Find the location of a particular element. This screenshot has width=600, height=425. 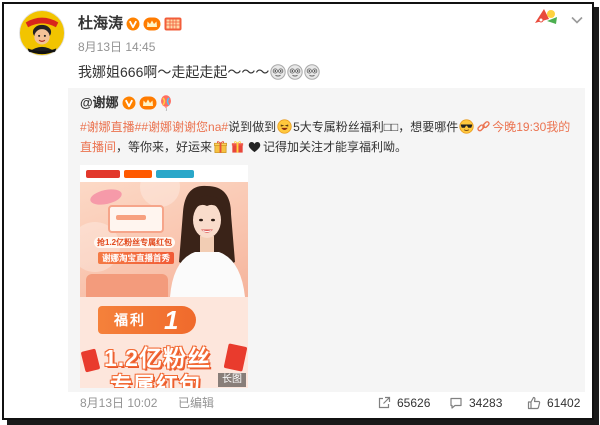

red-gift-emoji is located at coordinates (237, 146).